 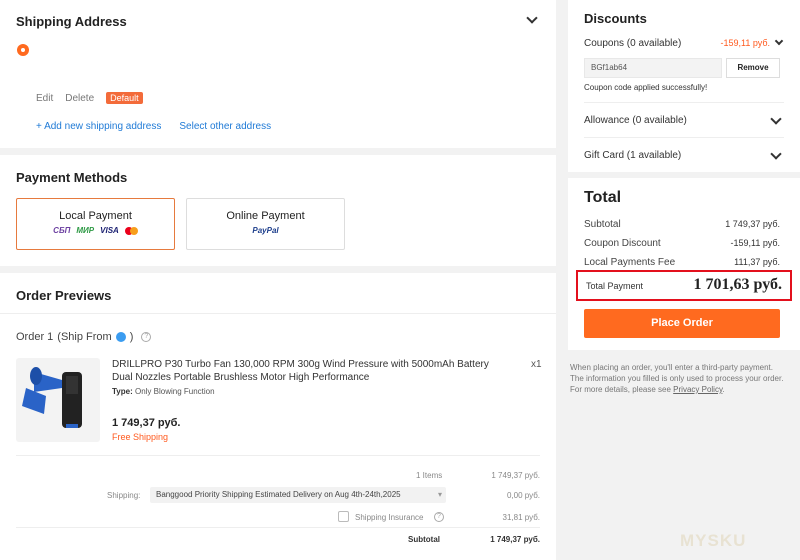 What do you see at coordinates (122, 391) in the screenshot?
I see `type-label: Type:` at bounding box center [122, 391].